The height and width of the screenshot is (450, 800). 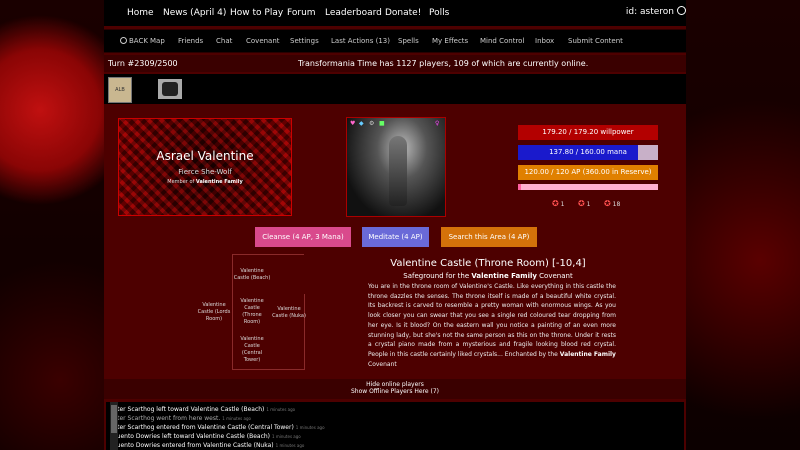 I want to click on ap-bar: 120.00 / 120 AP (360.00 in Reserve), so click(x=588, y=172).